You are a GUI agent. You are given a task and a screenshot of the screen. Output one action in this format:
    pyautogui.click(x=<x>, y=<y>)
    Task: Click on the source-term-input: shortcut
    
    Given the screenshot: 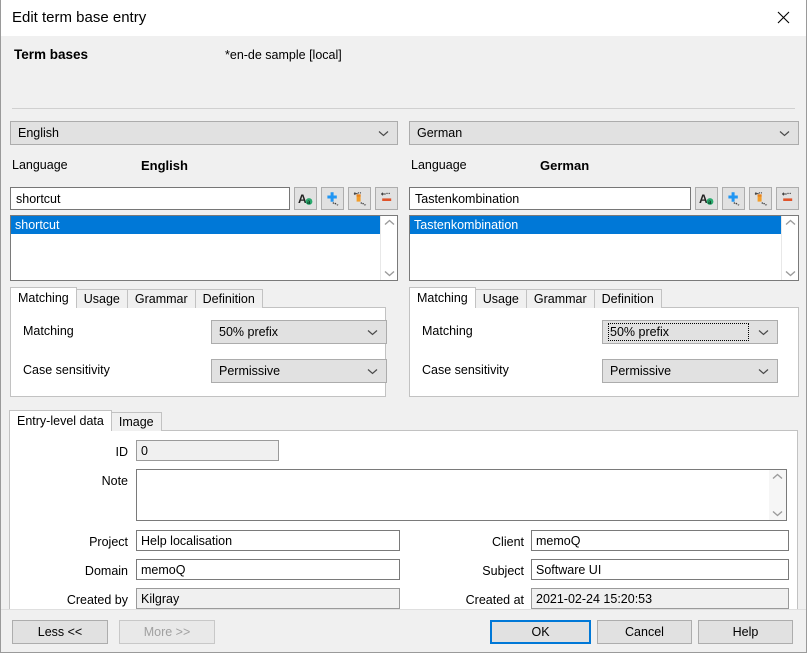 What is the action you would take?
    pyautogui.click(x=150, y=198)
    